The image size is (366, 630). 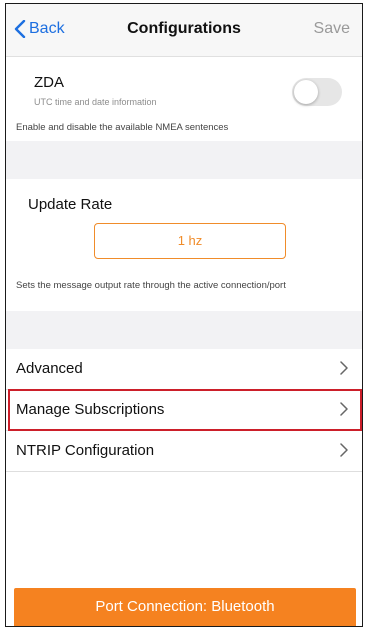 I want to click on list-item-label: NTRIP Configuration, so click(x=85, y=450).